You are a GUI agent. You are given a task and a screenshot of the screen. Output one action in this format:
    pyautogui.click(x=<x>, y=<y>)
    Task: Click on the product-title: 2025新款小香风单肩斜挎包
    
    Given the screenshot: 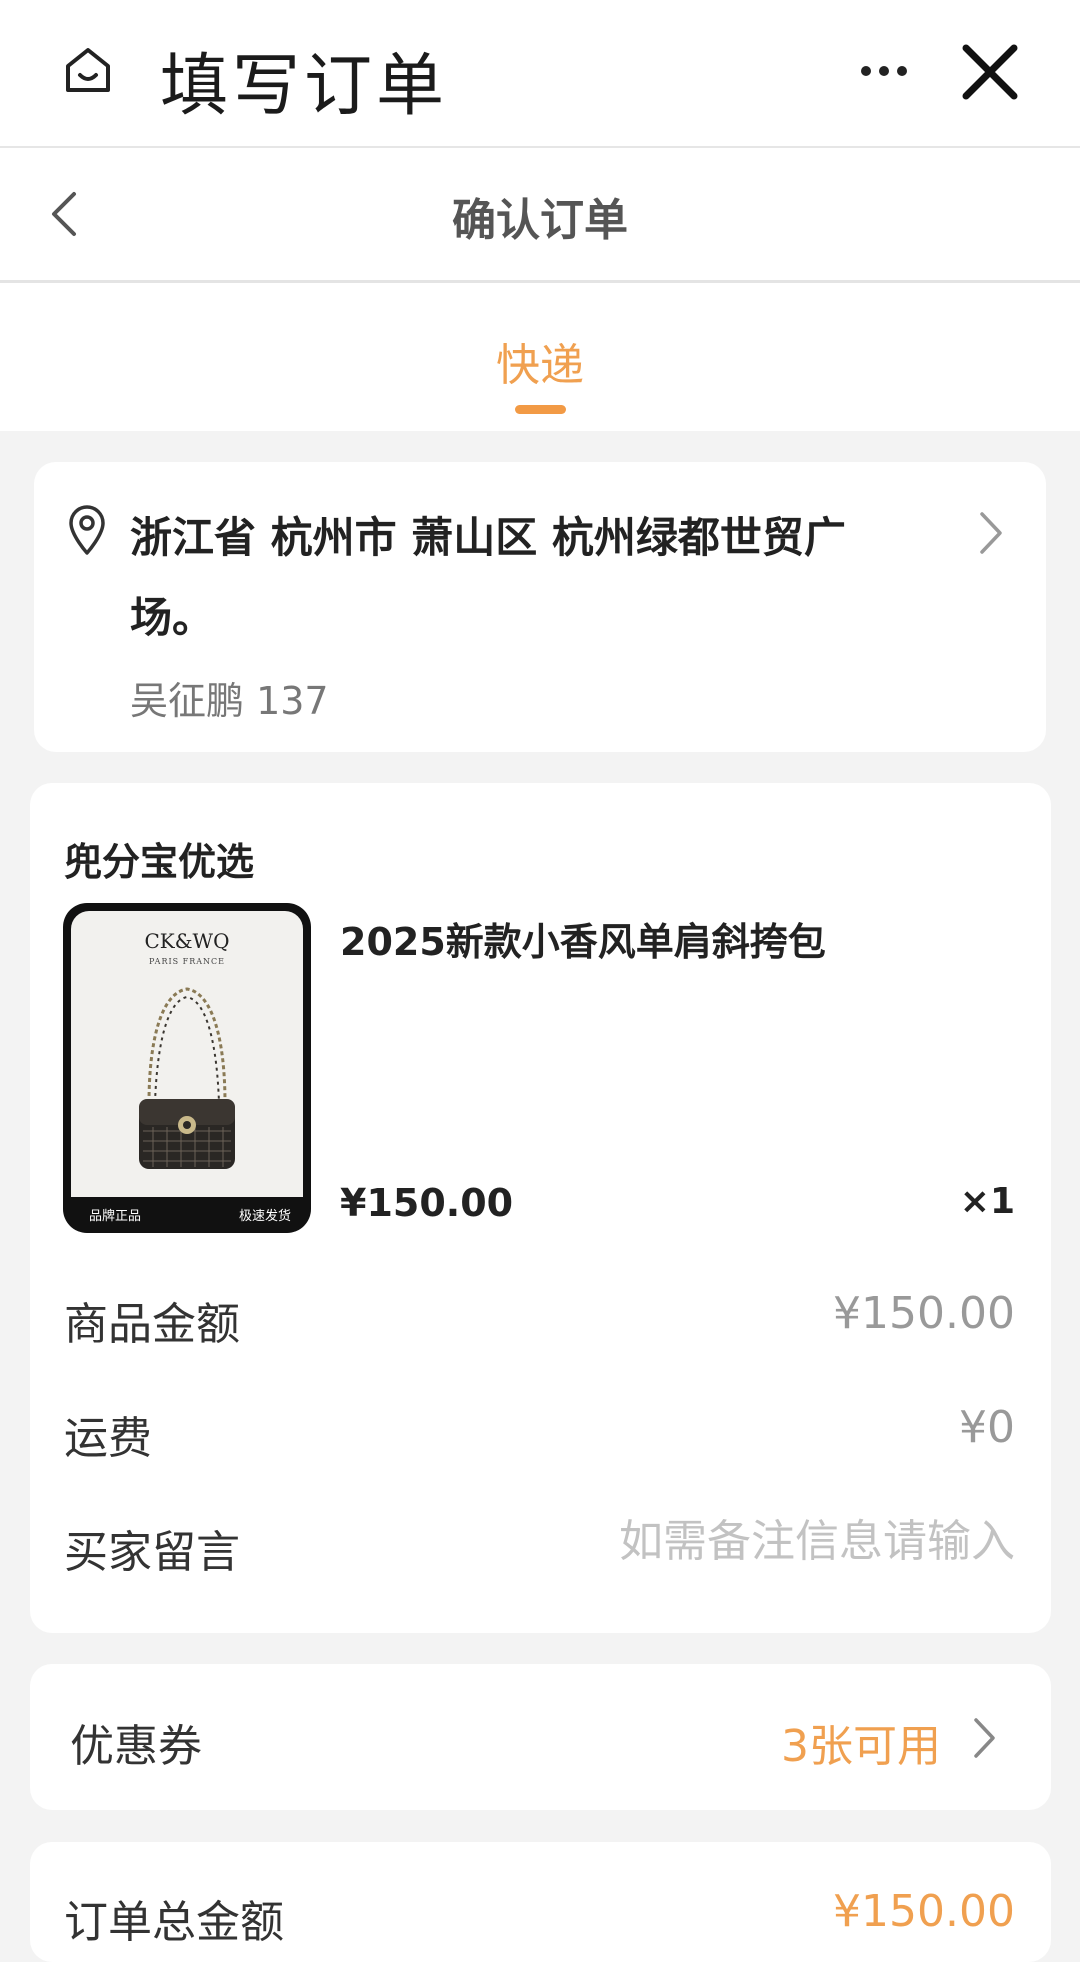 What is the action you would take?
    pyautogui.click(x=583, y=938)
    